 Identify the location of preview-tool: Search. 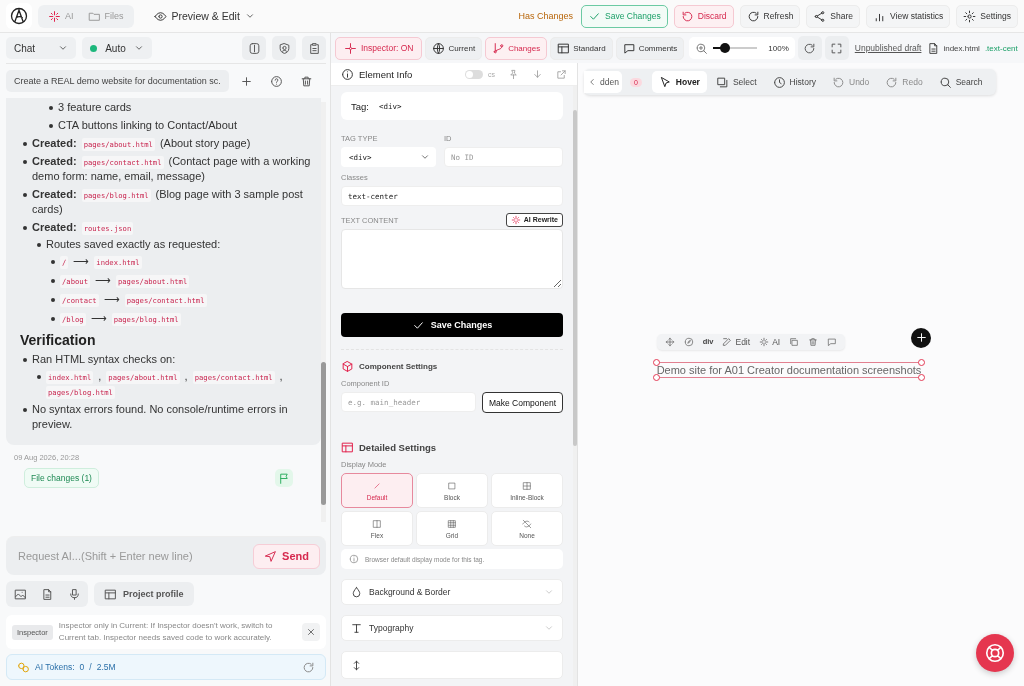
(960, 82).